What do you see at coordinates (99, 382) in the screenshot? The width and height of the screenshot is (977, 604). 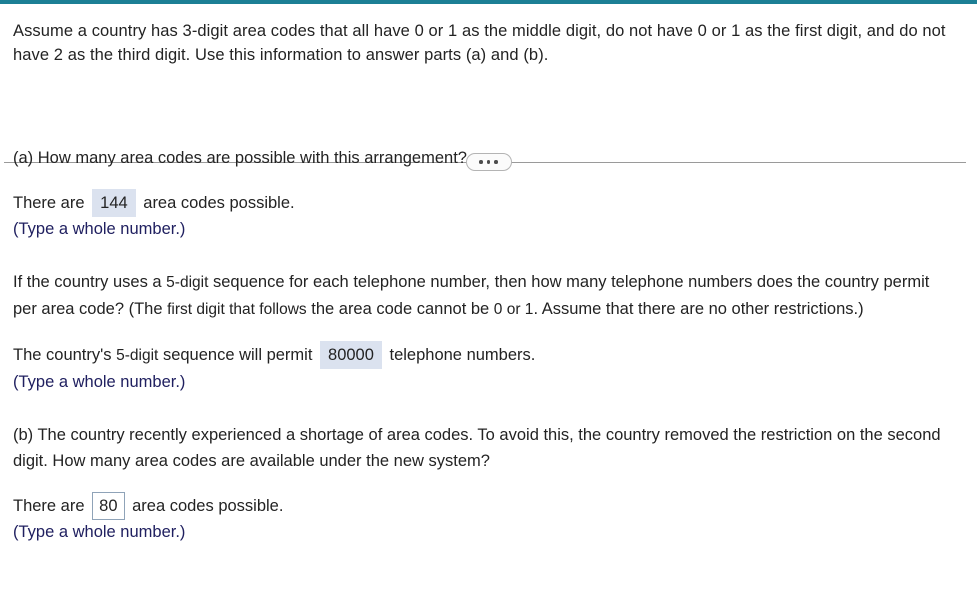 I see `part-a2-hint: (Type a whole number.)` at bounding box center [99, 382].